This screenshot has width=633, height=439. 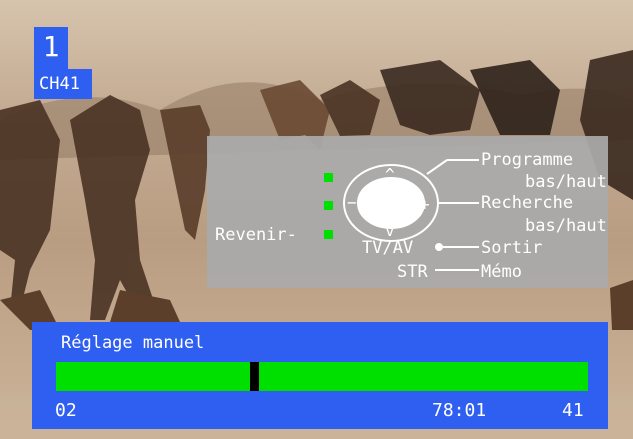 I want to click on label-revenir: Revenir-, so click(x=256, y=235).